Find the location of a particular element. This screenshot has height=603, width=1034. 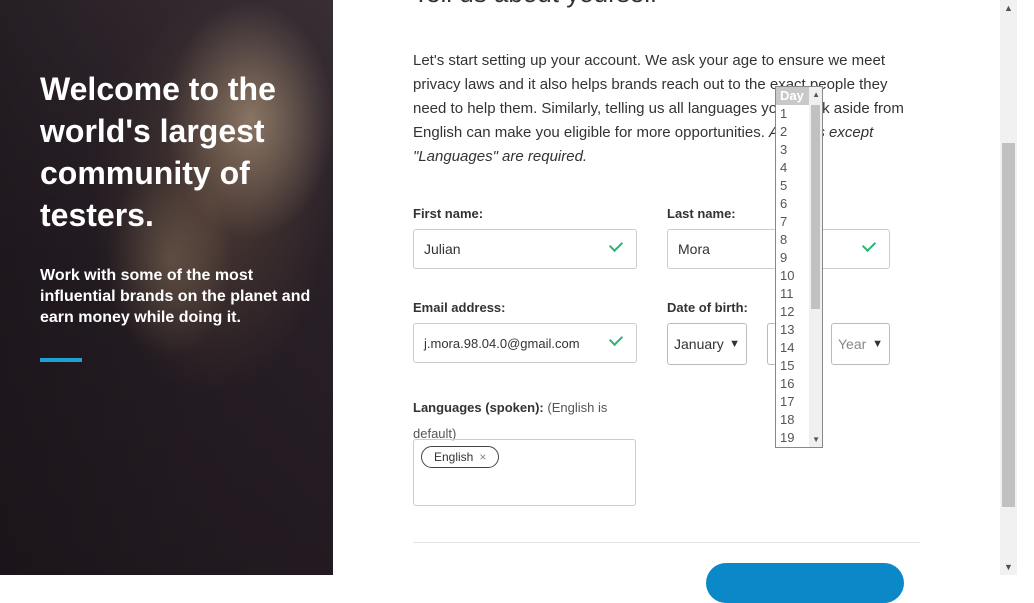

month-select: January ▼ is located at coordinates (707, 344).